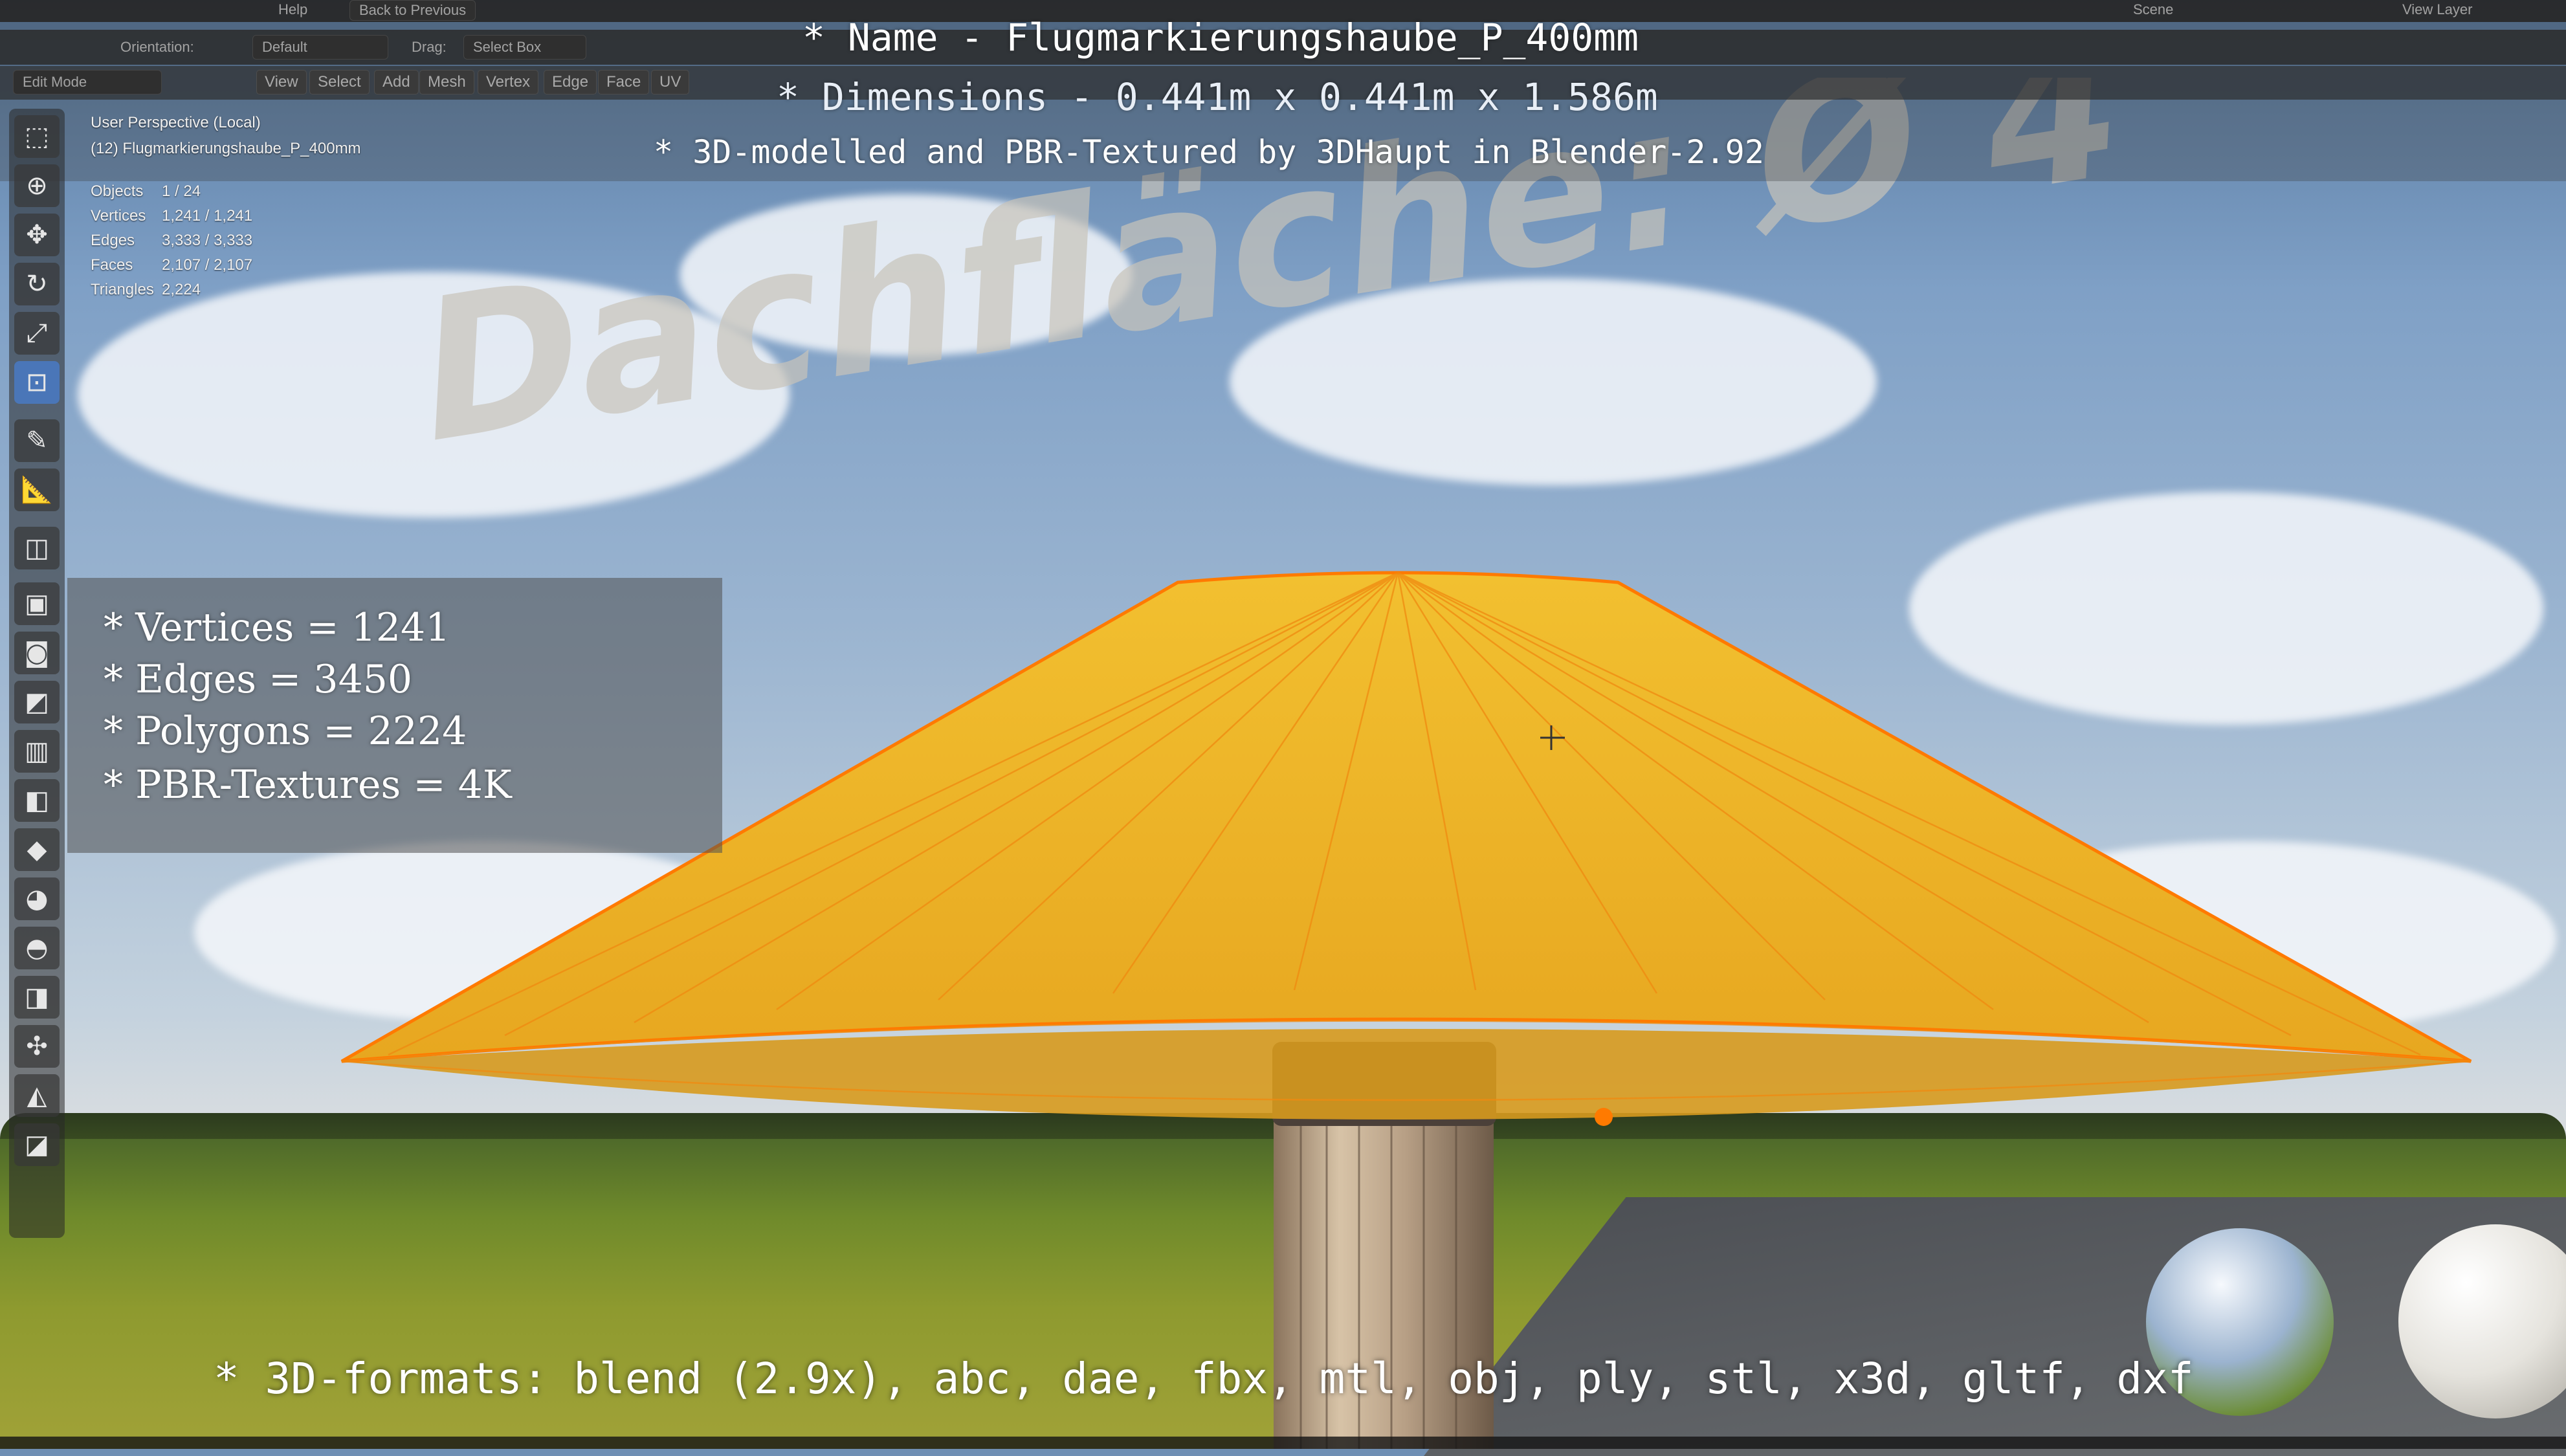  Describe the element at coordinates (181, 289) in the screenshot. I see `stat-value: 2,224` at that location.